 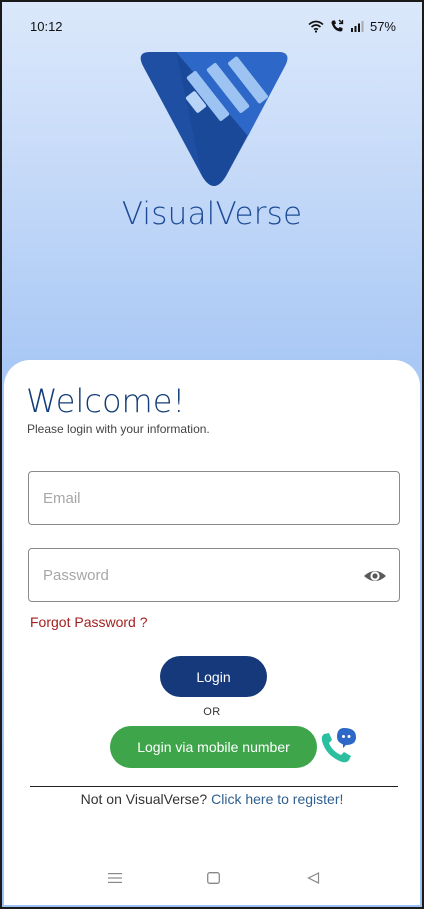 What do you see at coordinates (212, 214) in the screenshot?
I see `brand-name: VisualVerse` at bounding box center [212, 214].